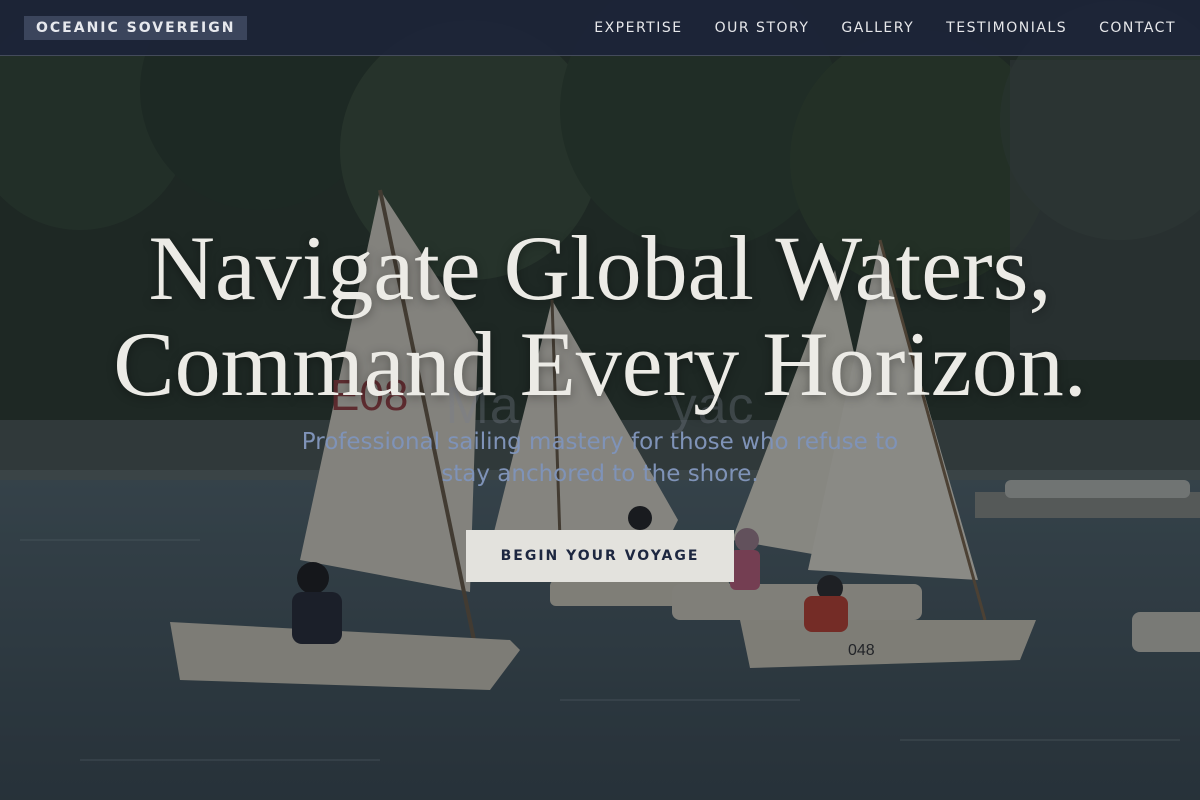  I want to click on nav-link-contact: CONTACT, so click(1137, 28).